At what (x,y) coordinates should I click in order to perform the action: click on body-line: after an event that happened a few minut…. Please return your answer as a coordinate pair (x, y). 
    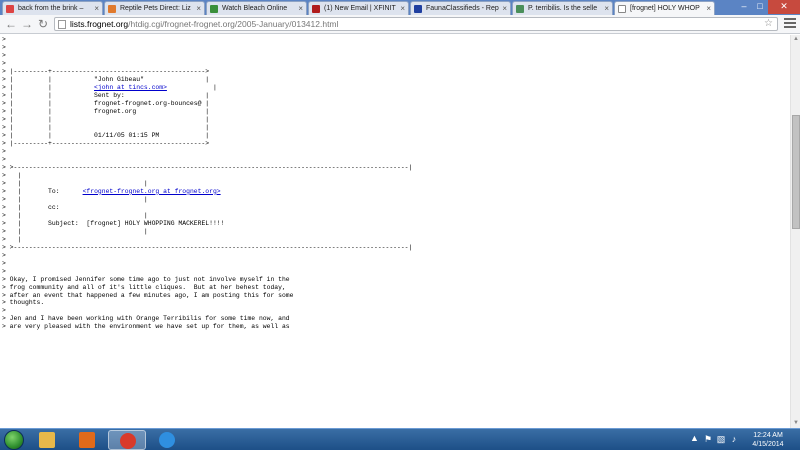
    Looking at the image, I should click on (151, 295).